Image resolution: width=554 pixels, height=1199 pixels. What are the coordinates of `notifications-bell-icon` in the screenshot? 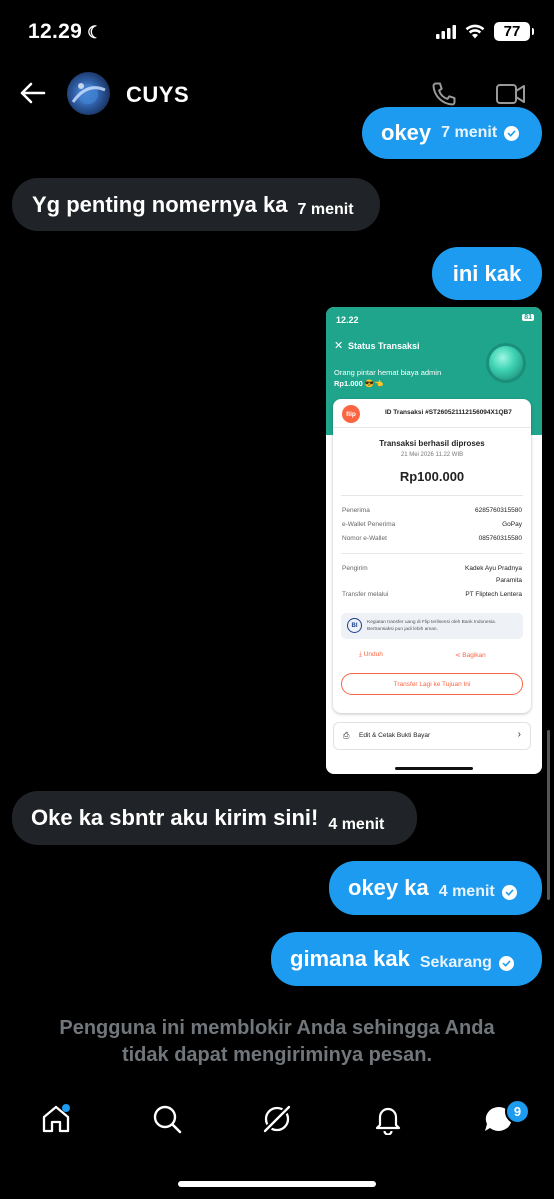 It's located at (388, 1119).